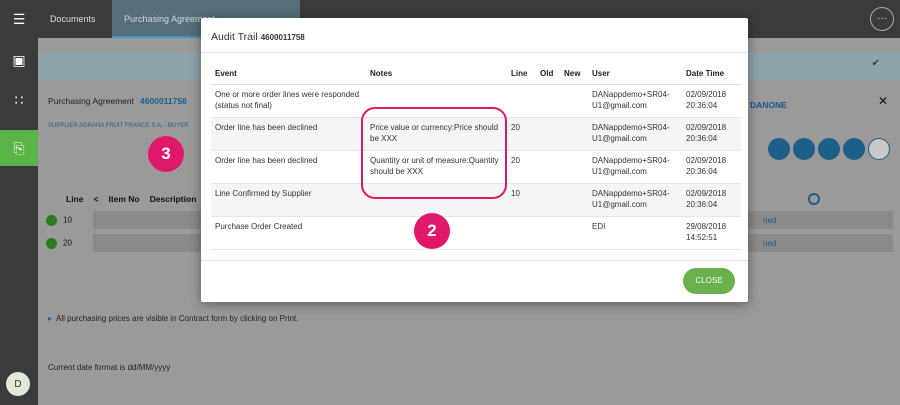  I want to click on action-icons, so click(830, 150).